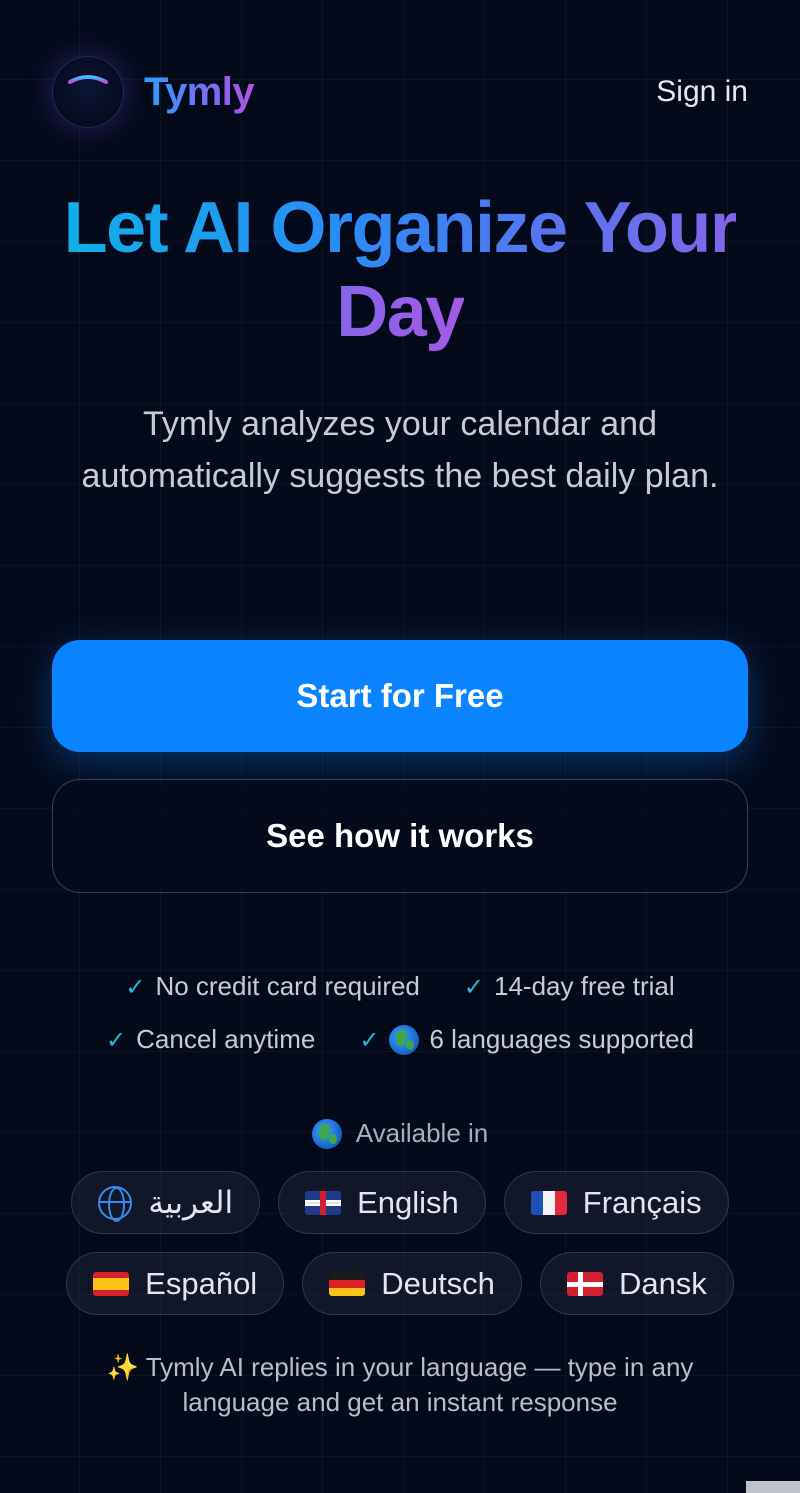 This screenshot has width=800, height=1493. Describe the element at coordinates (662, 1283) in the screenshot. I see `language-label: Dansk` at that location.